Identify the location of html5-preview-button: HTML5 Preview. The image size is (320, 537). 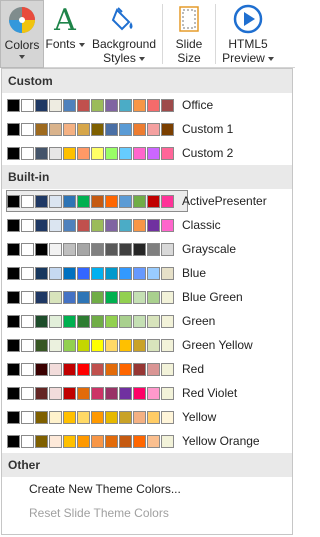
(248, 34).